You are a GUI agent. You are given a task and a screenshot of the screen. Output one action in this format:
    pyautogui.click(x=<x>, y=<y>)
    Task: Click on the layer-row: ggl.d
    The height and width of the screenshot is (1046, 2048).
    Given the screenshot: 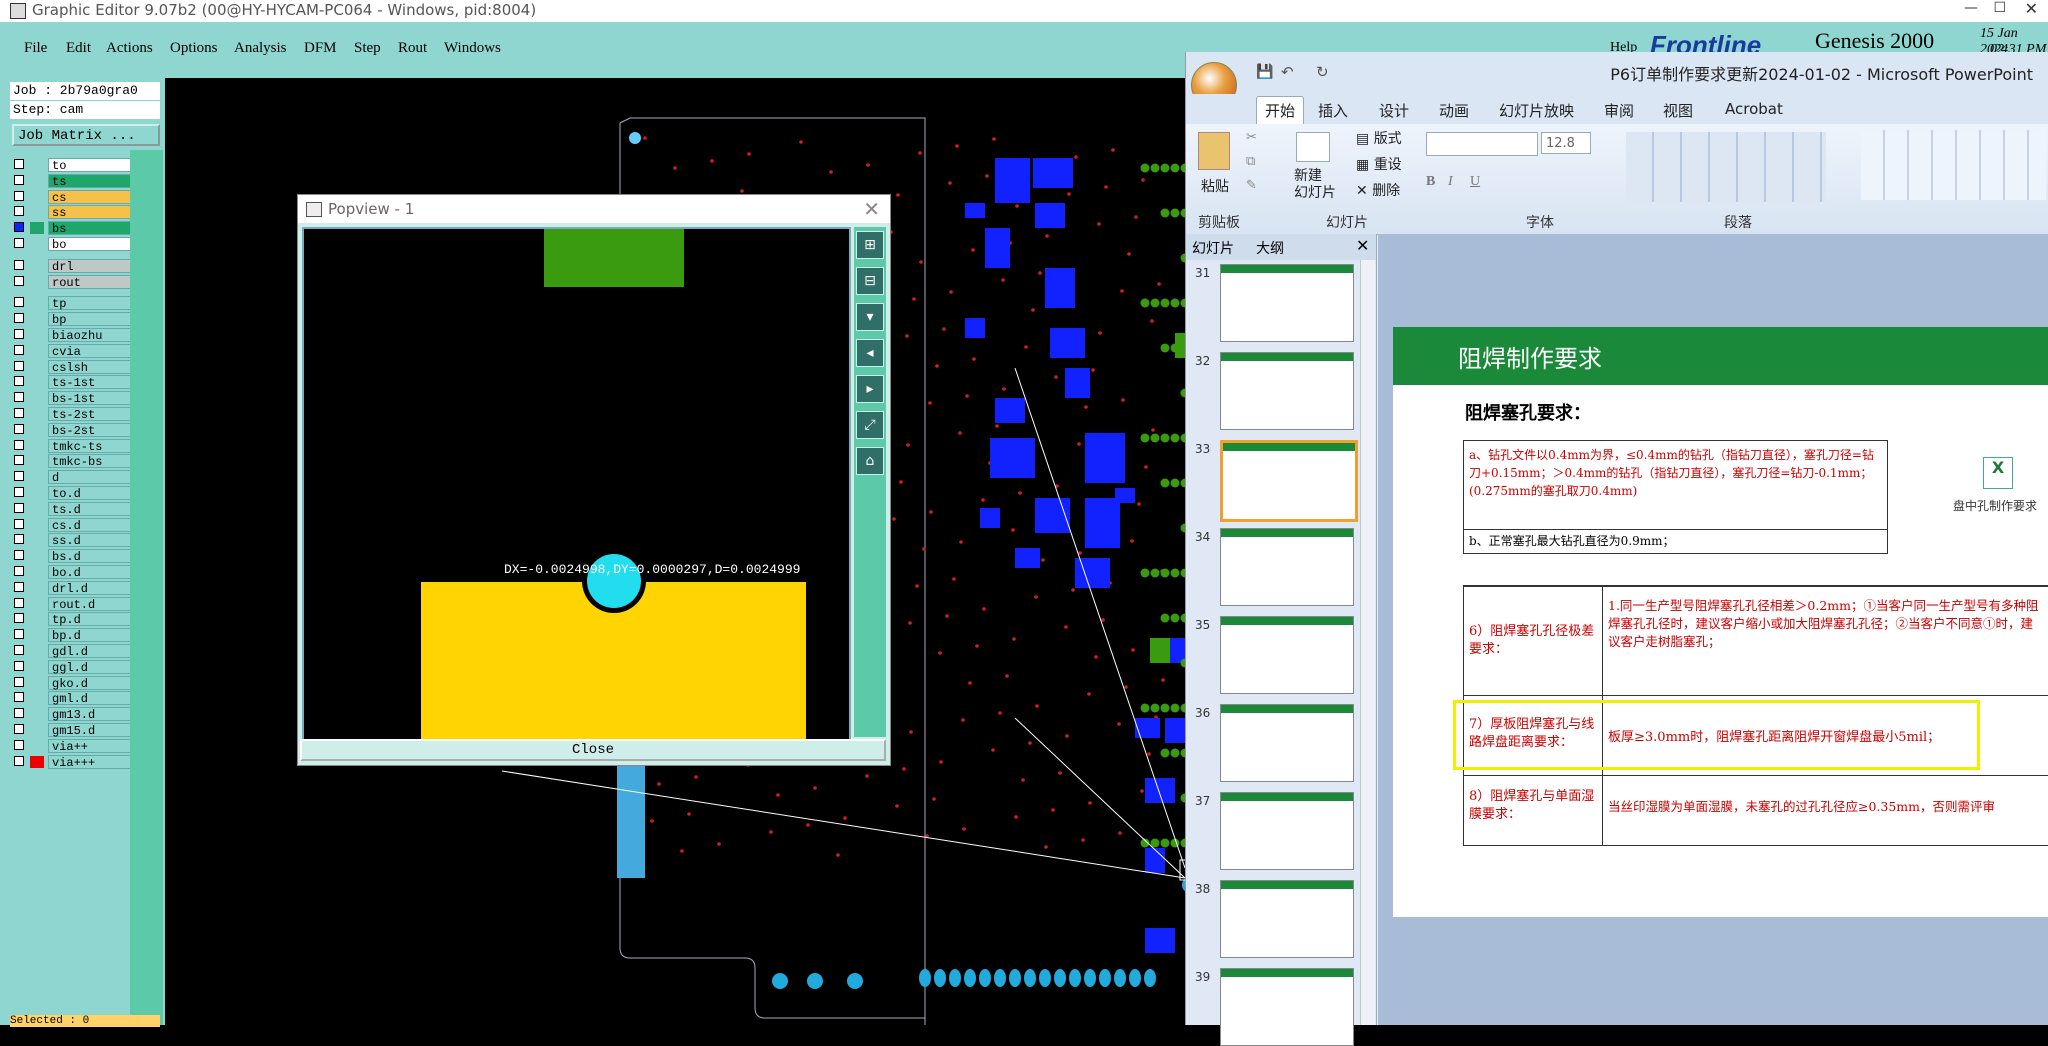 What is the action you would take?
    pyautogui.click(x=79, y=667)
    